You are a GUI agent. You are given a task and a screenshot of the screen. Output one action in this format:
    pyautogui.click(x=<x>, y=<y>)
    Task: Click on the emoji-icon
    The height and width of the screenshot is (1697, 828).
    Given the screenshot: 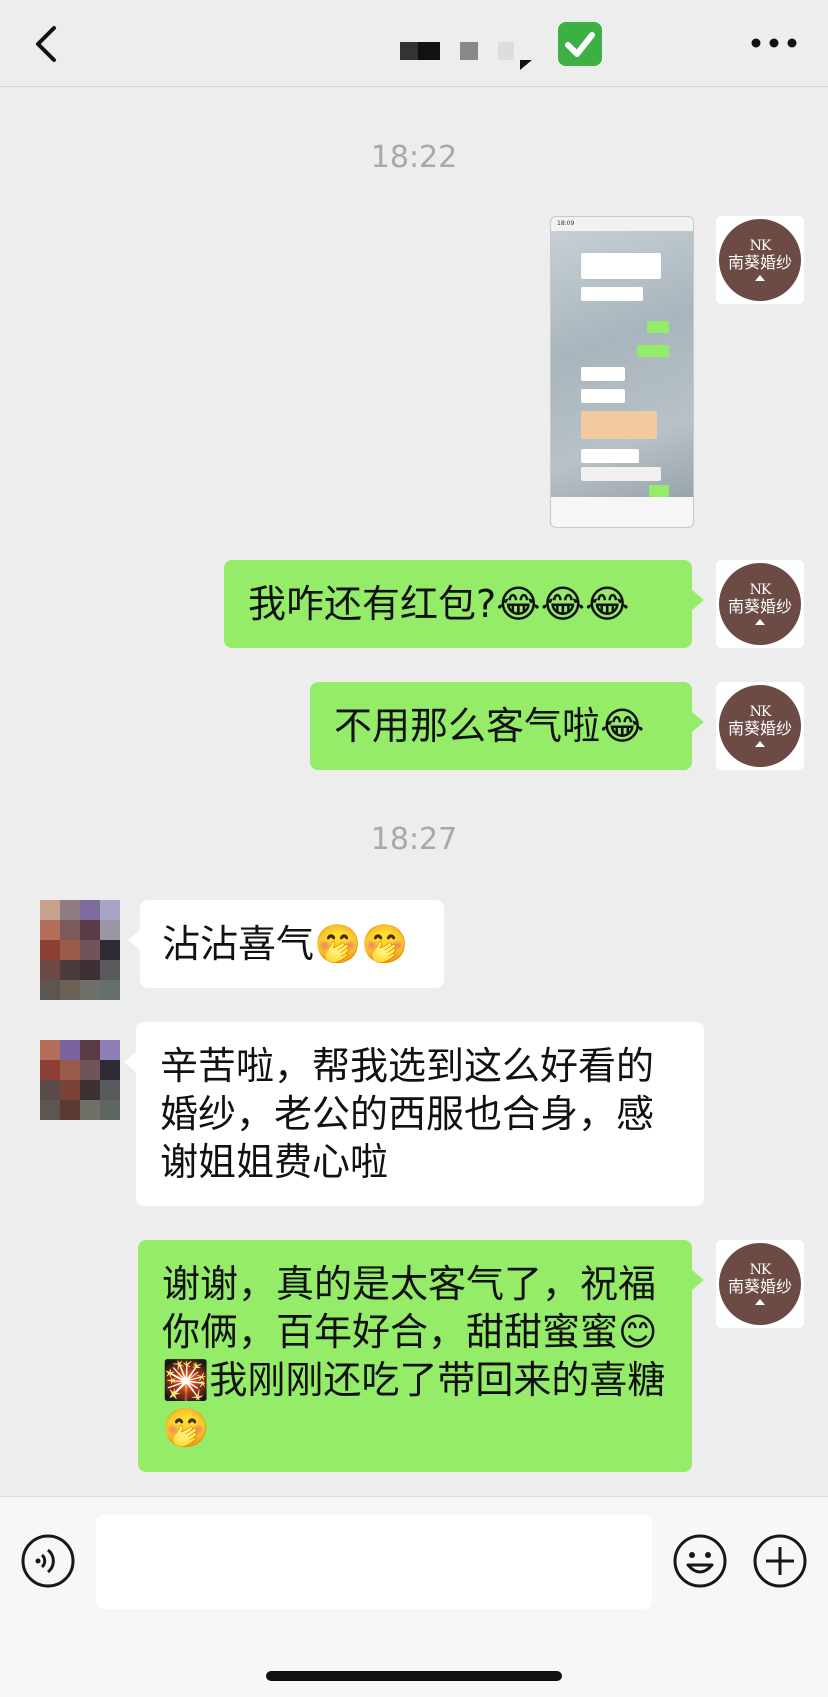 What is the action you would take?
    pyautogui.click(x=700, y=1561)
    